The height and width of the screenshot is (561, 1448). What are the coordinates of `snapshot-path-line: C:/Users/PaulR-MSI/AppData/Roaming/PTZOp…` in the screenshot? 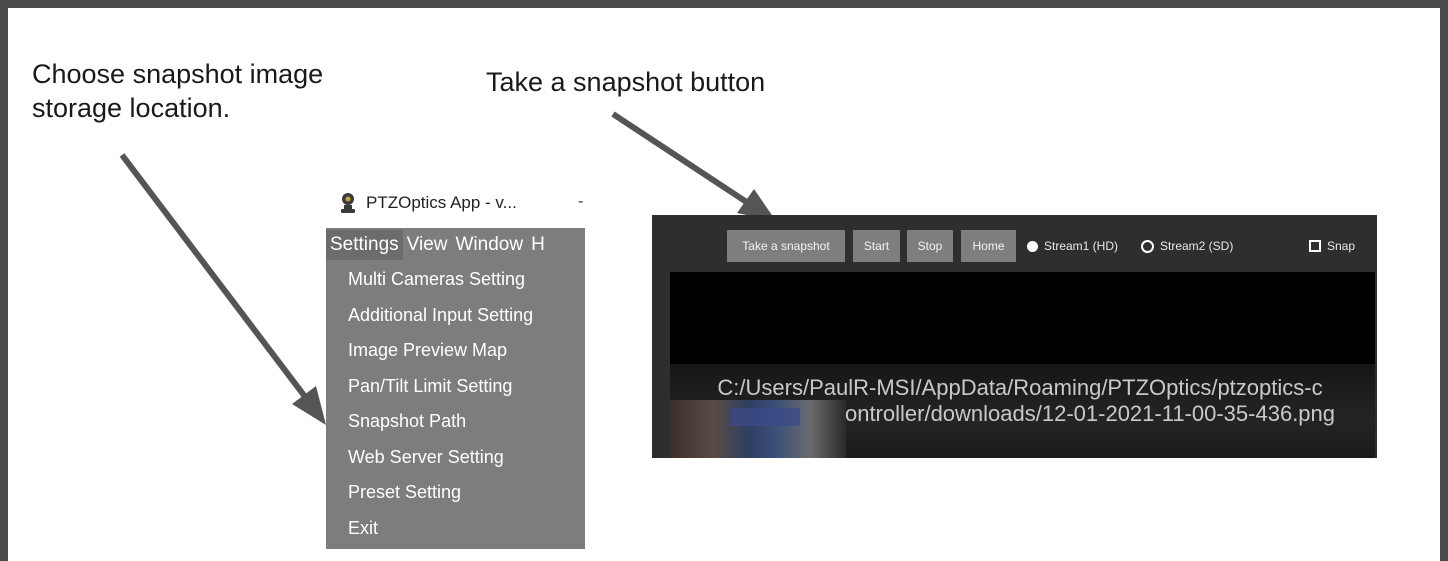 It's located at (1020, 387).